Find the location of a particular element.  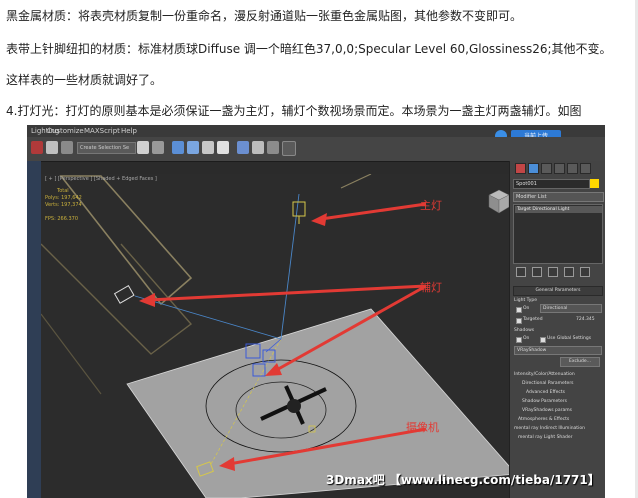

show-end-result-icon is located at coordinates (537, 272).